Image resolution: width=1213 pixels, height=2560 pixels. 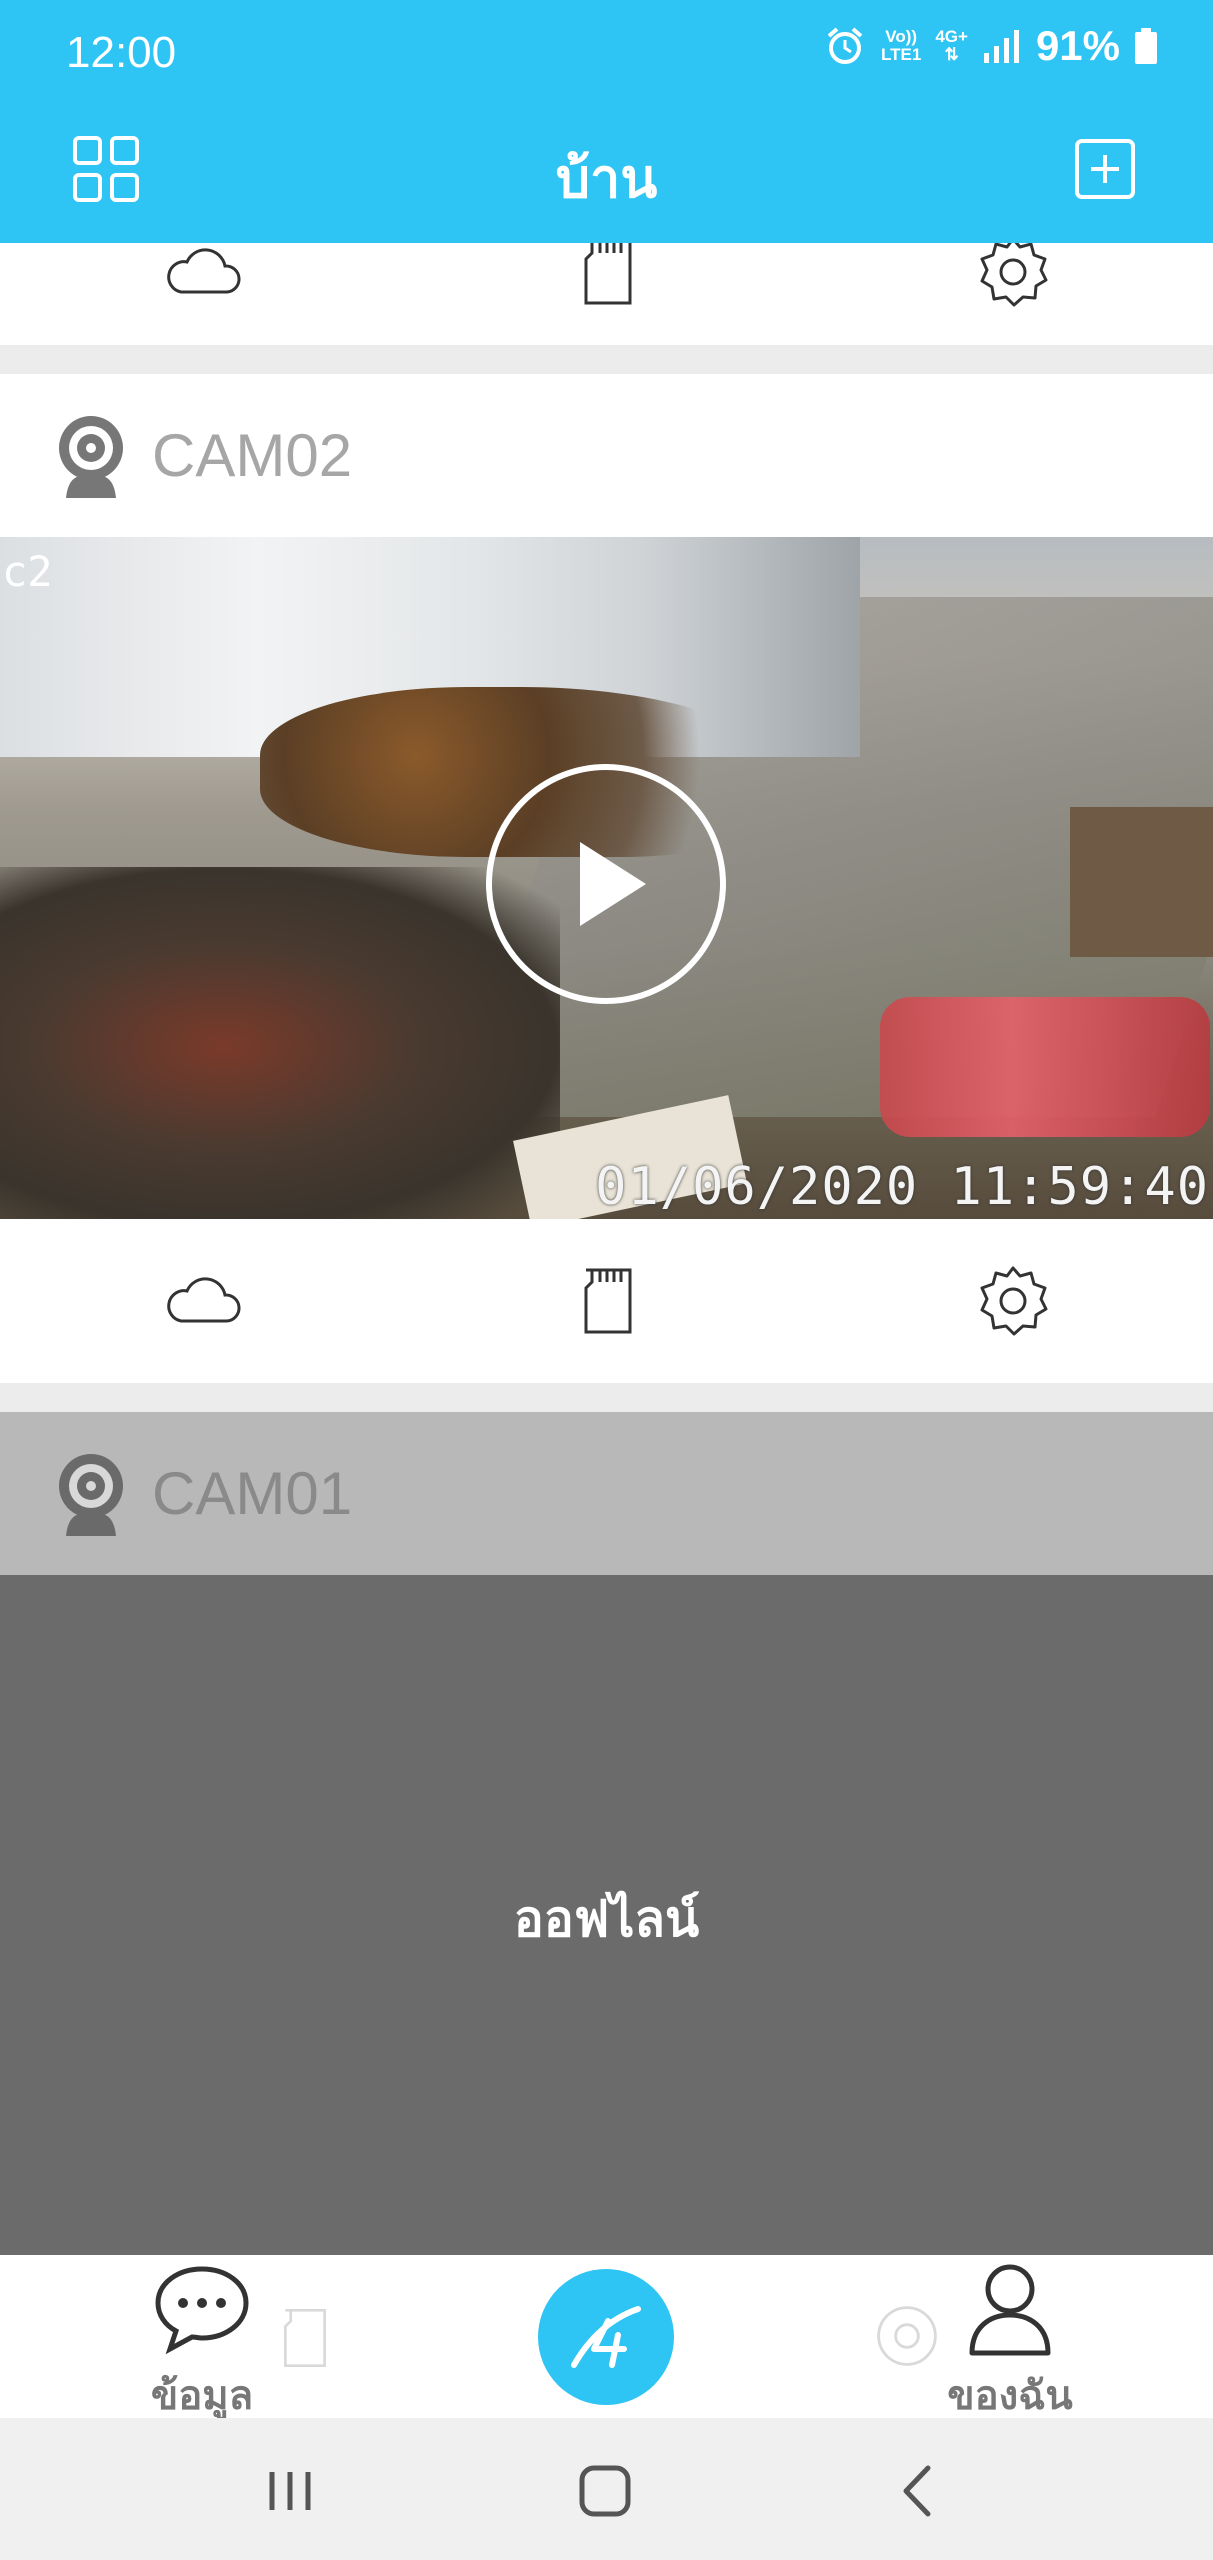 I want to click on battery-icon, so click(x=1146, y=46).